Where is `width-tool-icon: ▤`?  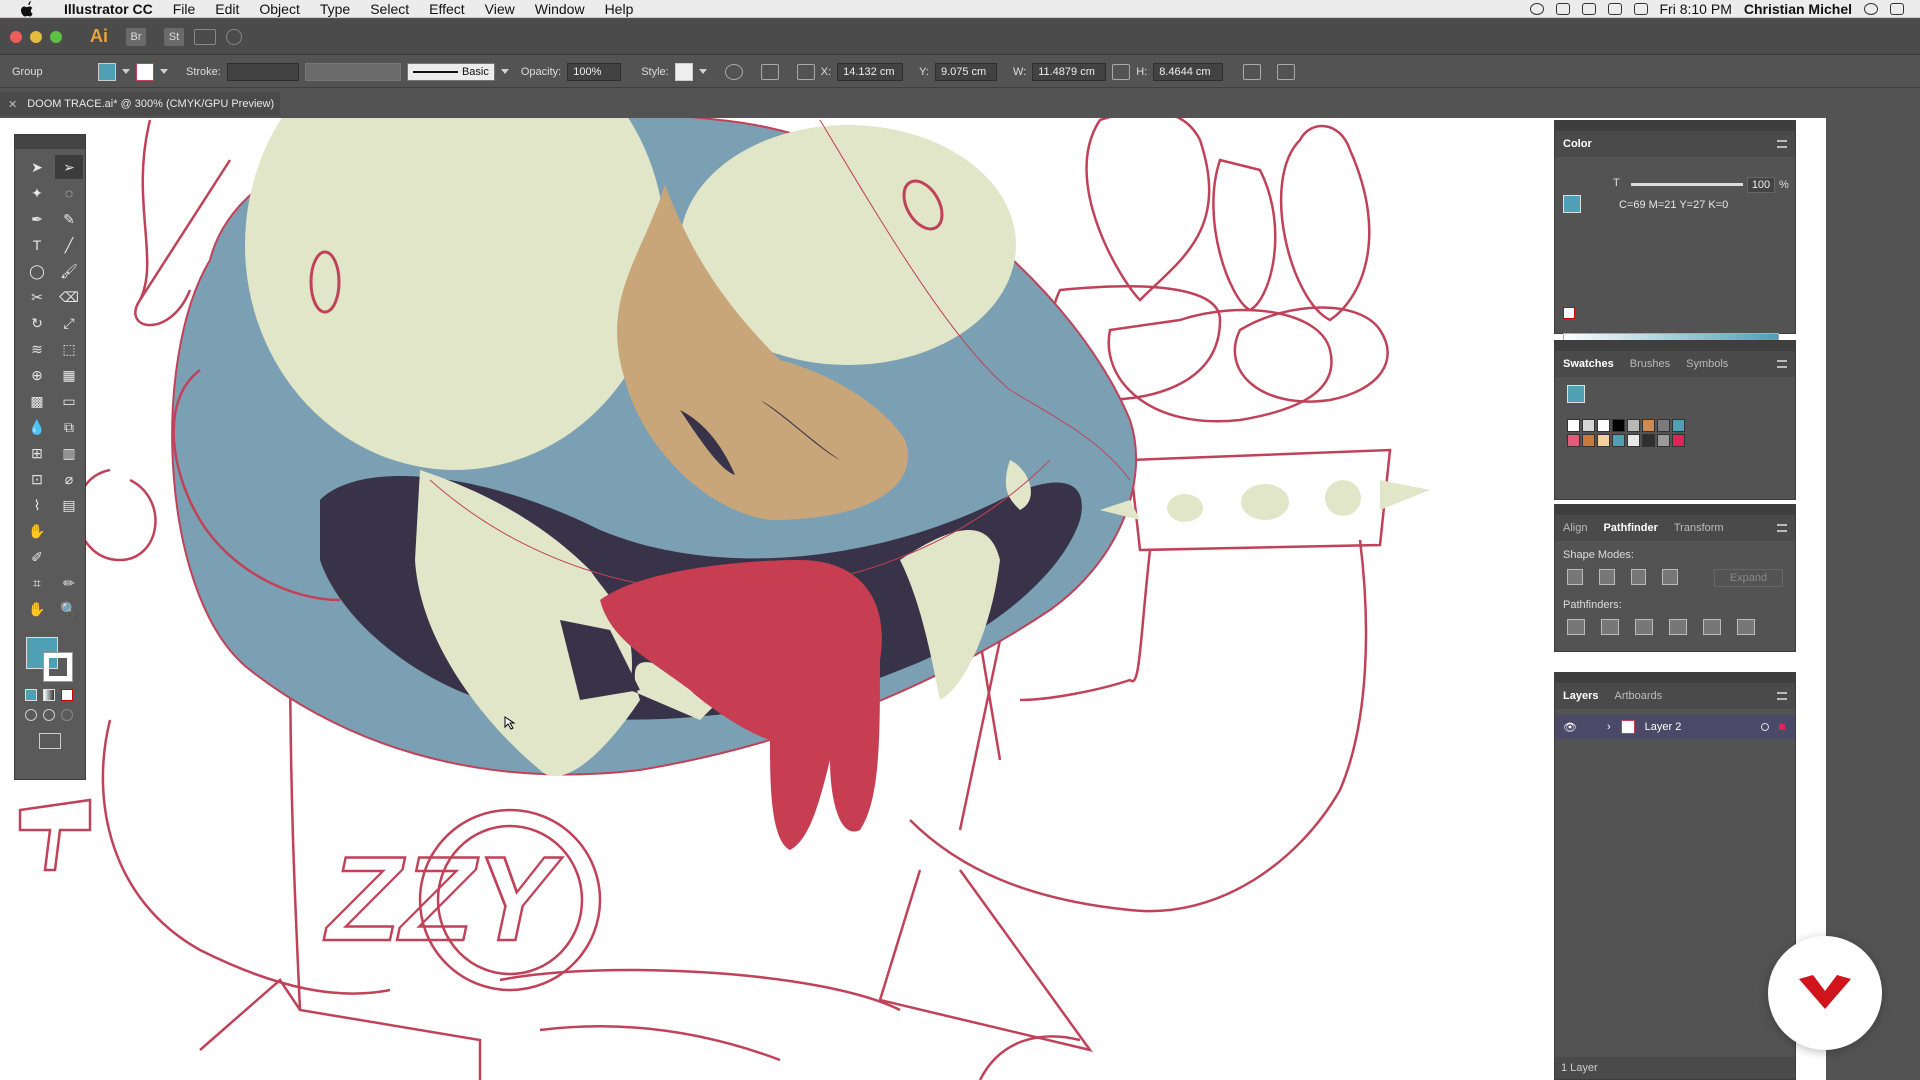
width-tool-icon: ▤ is located at coordinates (69, 505).